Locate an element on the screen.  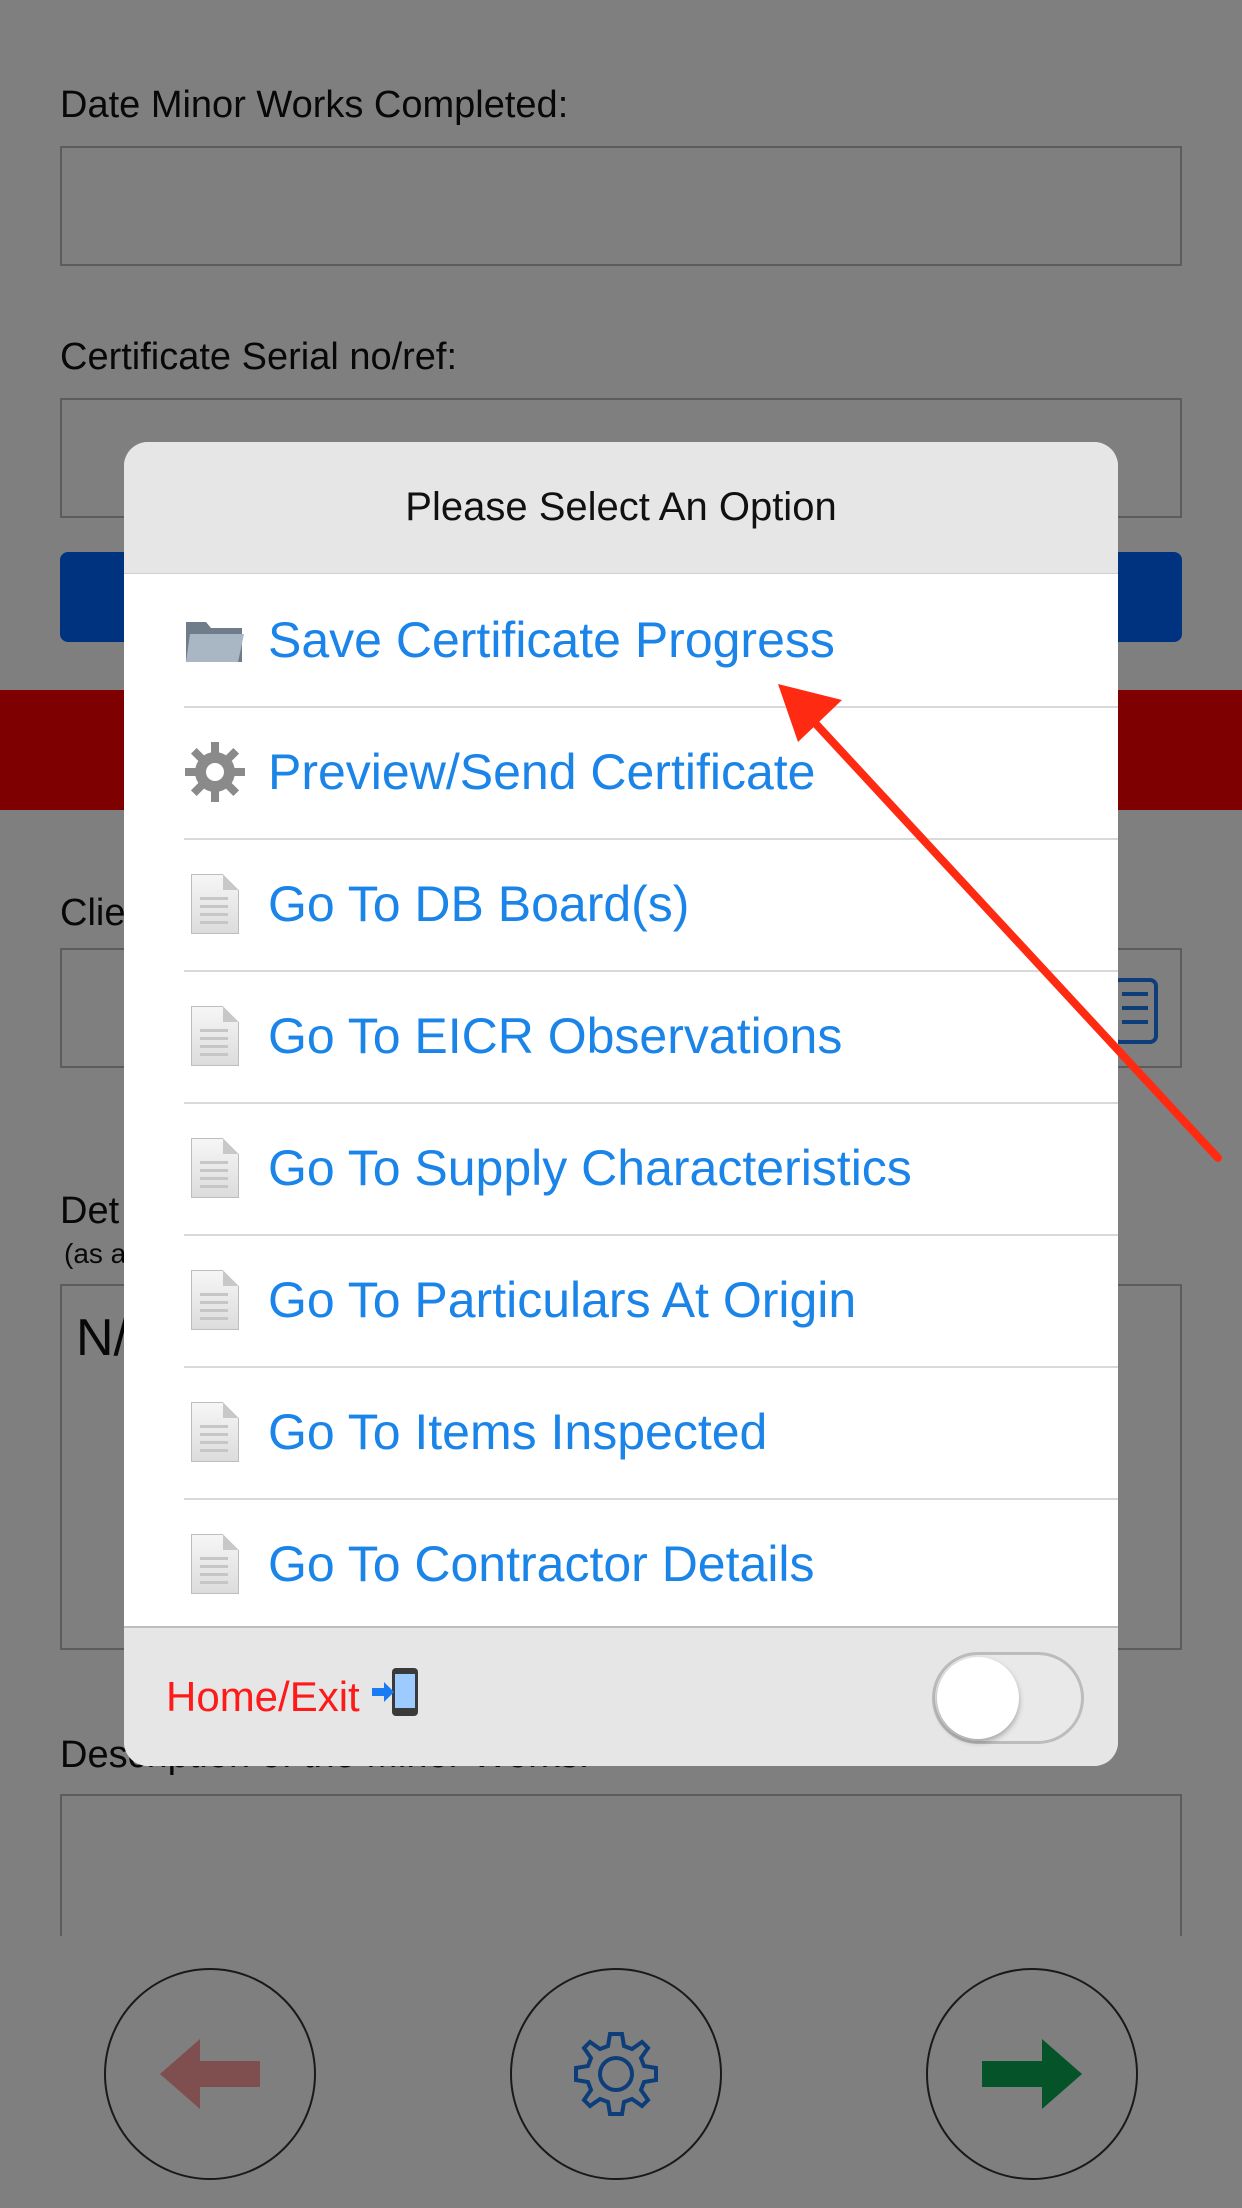
menu-item-label: Save Certificate Progress is located at coordinates (551, 640).